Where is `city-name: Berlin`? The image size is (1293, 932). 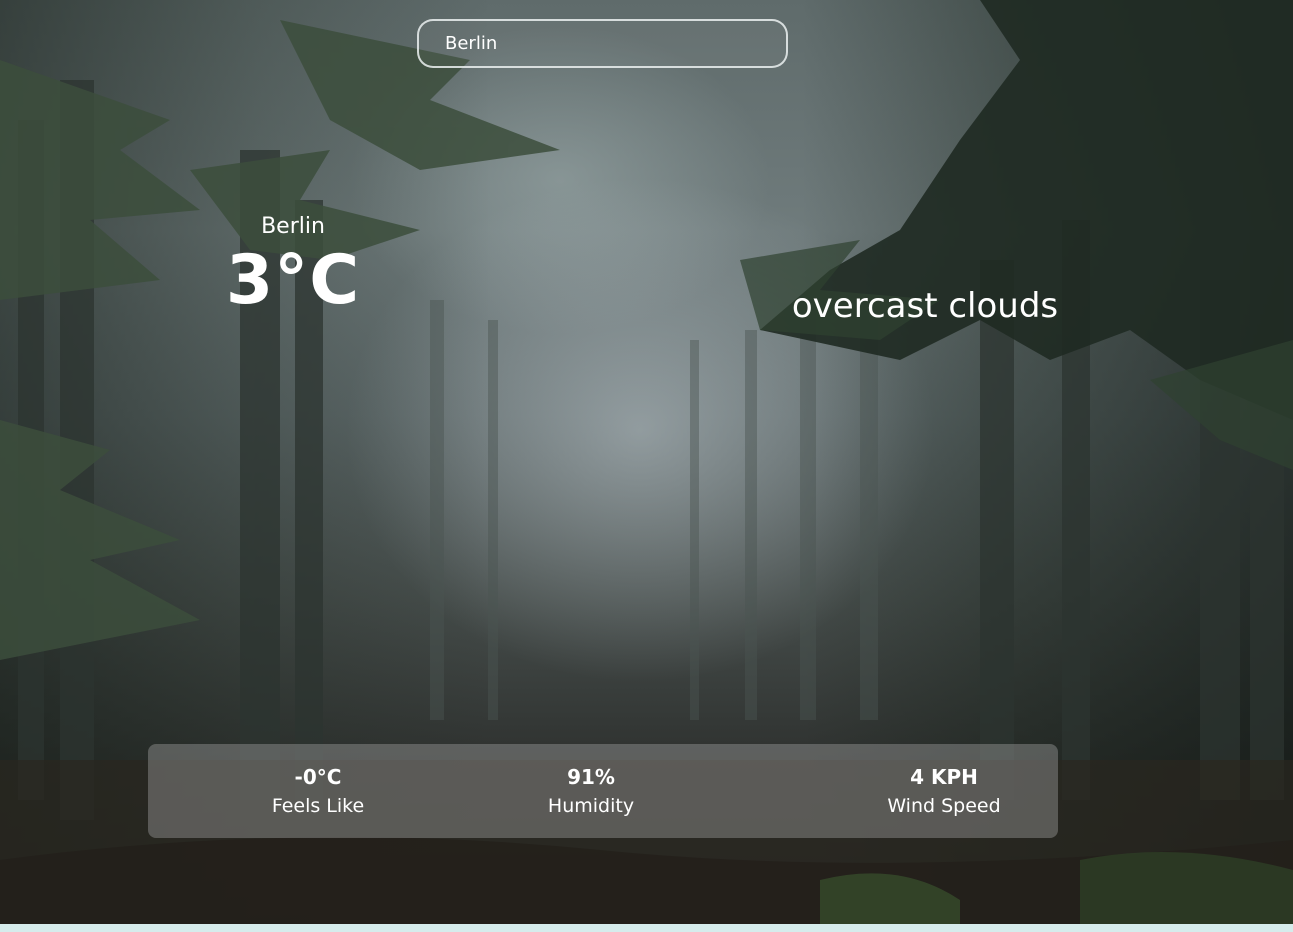 city-name: Berlin is located at coordinates (293, 226).